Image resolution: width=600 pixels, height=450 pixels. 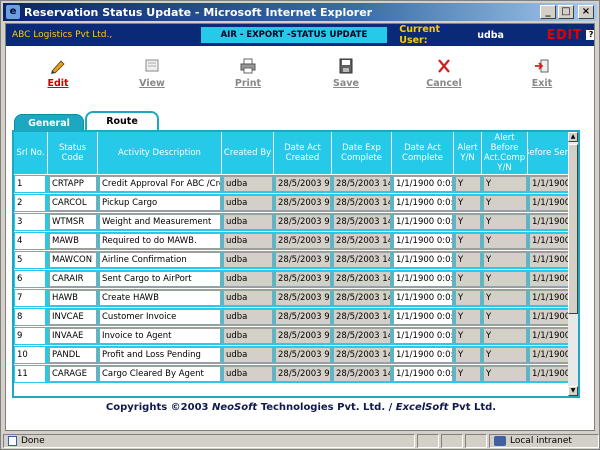 What do you see at coordinates (73, 184) in the screenshot?
I see `cell-status-code: CRTAPP` at bounding box center [73, 184].